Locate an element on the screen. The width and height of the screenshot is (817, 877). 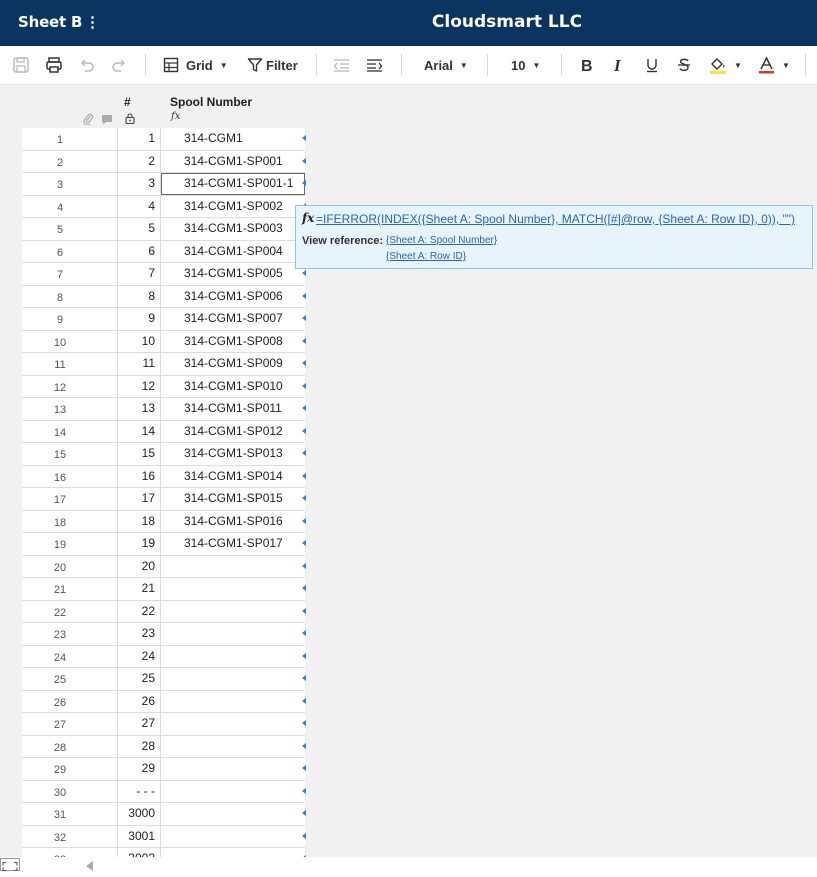
spool-number-cell: 314-CGM1-SP005 is located at coordinates (233, 274).